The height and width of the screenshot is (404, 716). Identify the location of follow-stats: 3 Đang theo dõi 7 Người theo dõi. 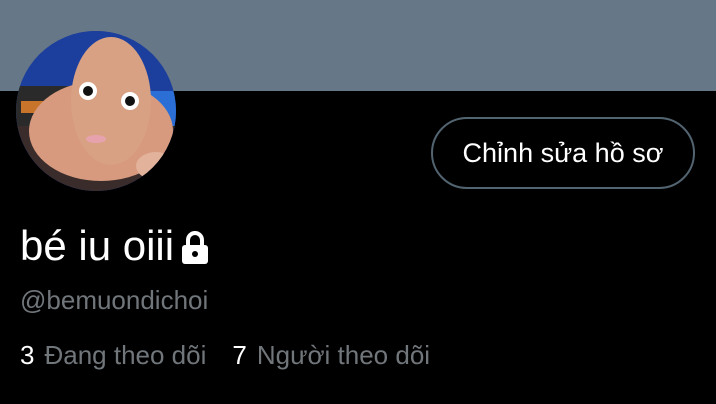
(238, 355).